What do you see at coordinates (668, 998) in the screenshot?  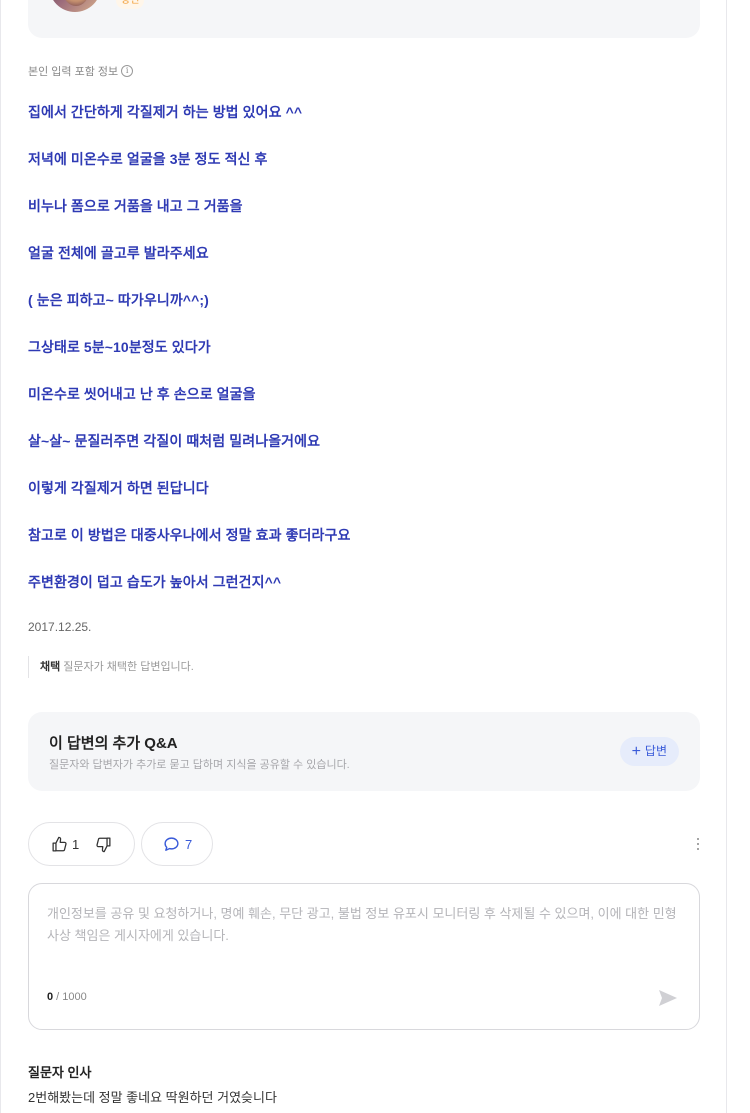 I see `send-icon` at bounding box center [668, 998].